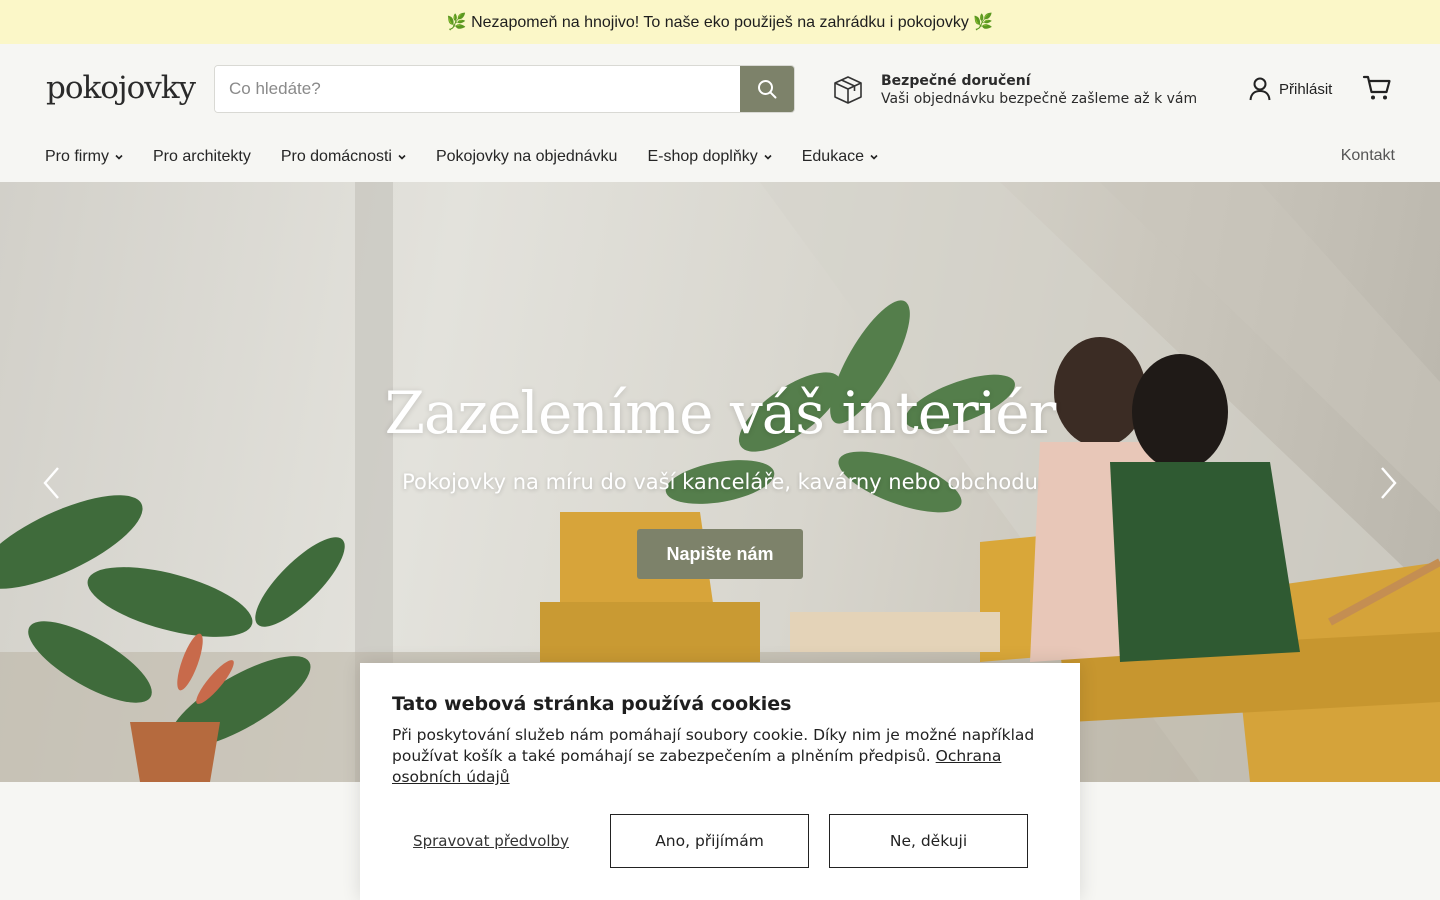 The width and height of the screenshot is (1440, 900). I want to click on manage-preferences-link: Spravovat předvolby, so click(491, 841).